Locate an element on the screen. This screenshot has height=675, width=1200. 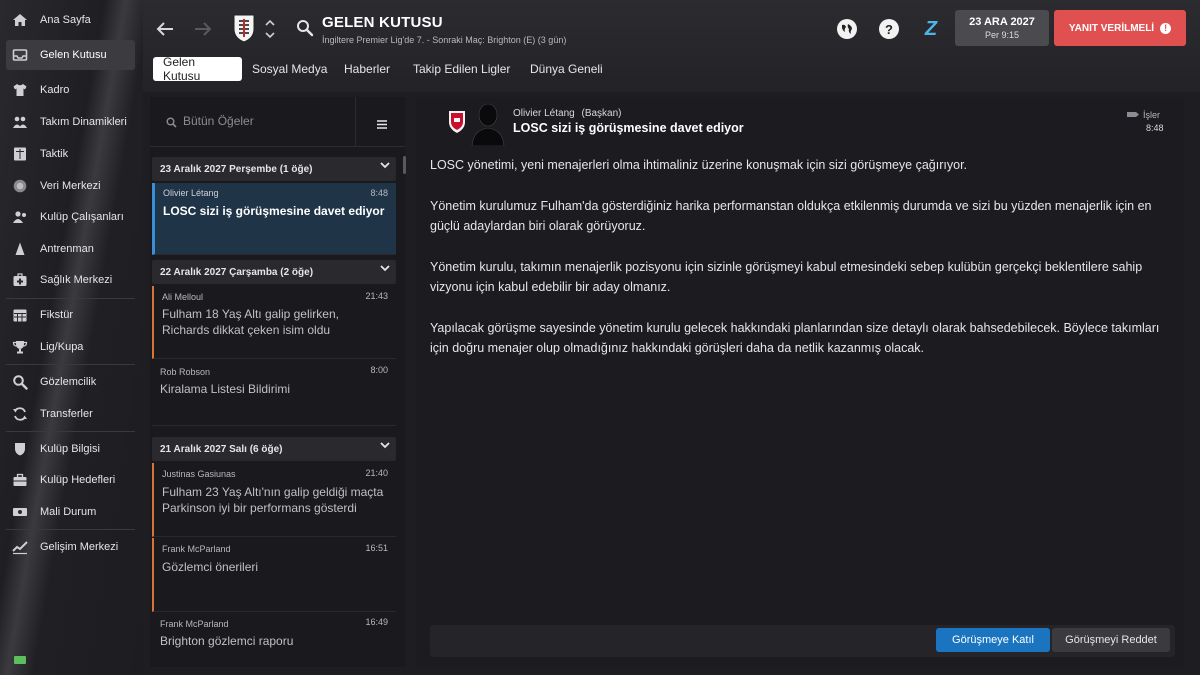
sidebar-item-transfers: Transferler is located at coordinates (70, 414).